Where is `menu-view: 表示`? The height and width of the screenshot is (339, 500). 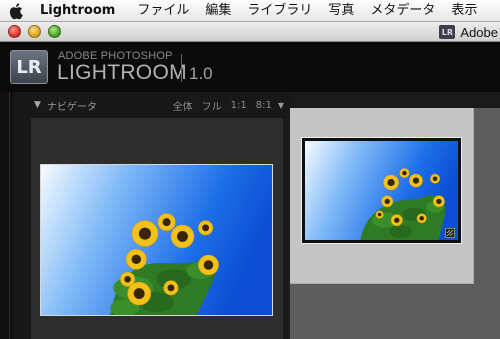
menu-view: 表示 is located at coordinates (464, 11).